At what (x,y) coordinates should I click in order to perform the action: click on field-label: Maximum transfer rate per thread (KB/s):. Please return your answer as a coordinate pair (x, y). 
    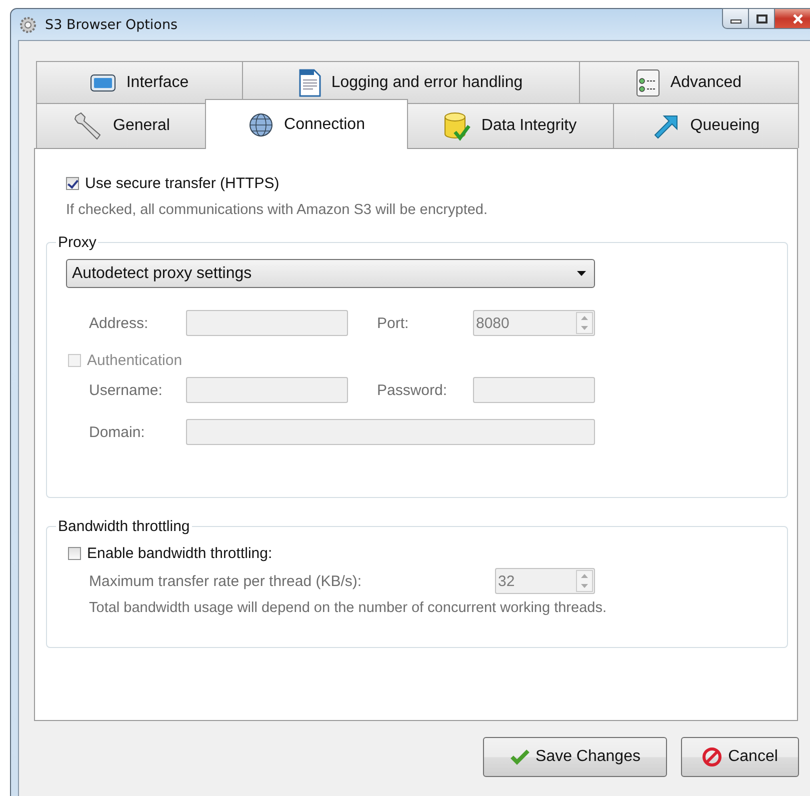
    Looking at the image, I should click on (226, 581).